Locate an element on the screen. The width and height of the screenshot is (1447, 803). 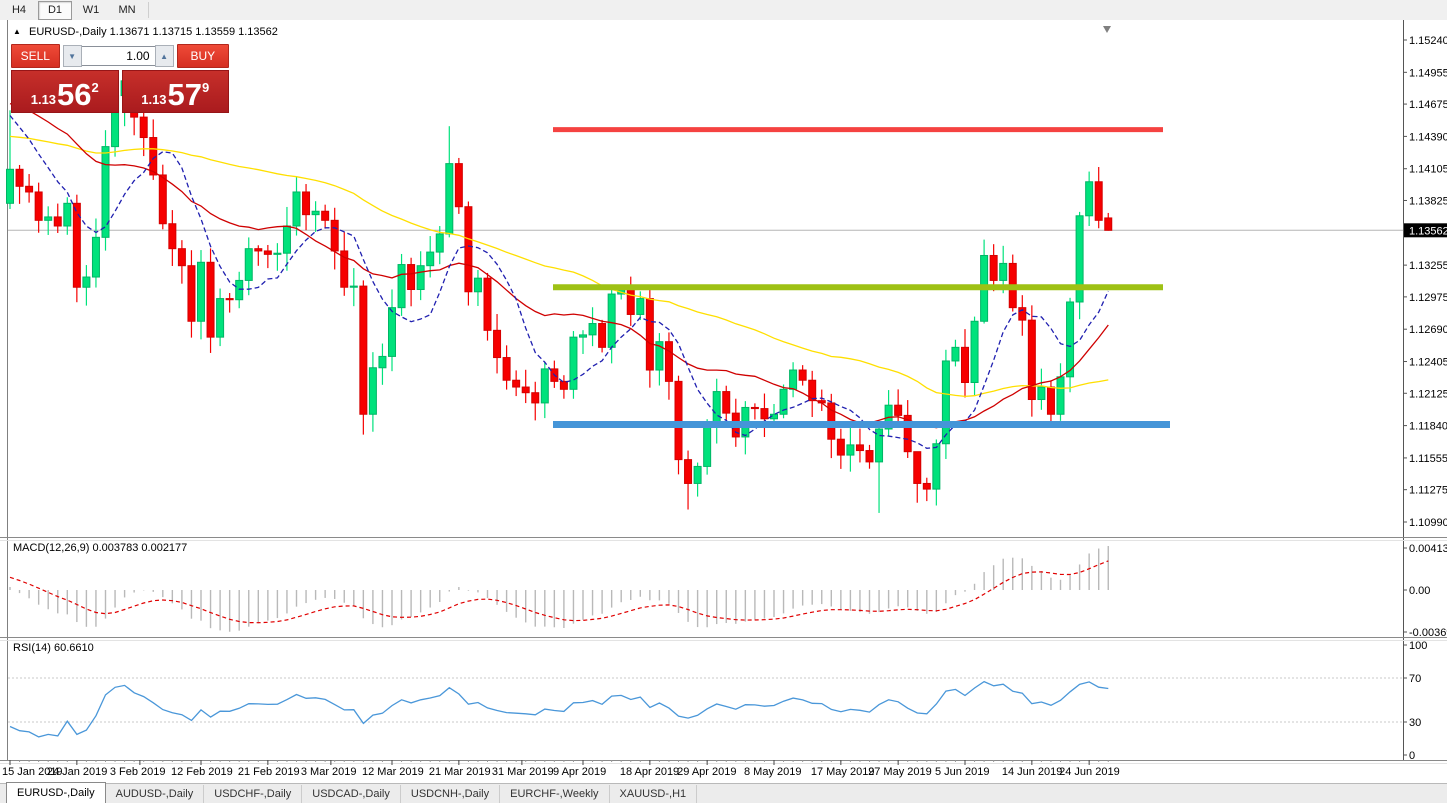
date-tick-label: 29 Apr 2019 is located at coordinates (706, 772).